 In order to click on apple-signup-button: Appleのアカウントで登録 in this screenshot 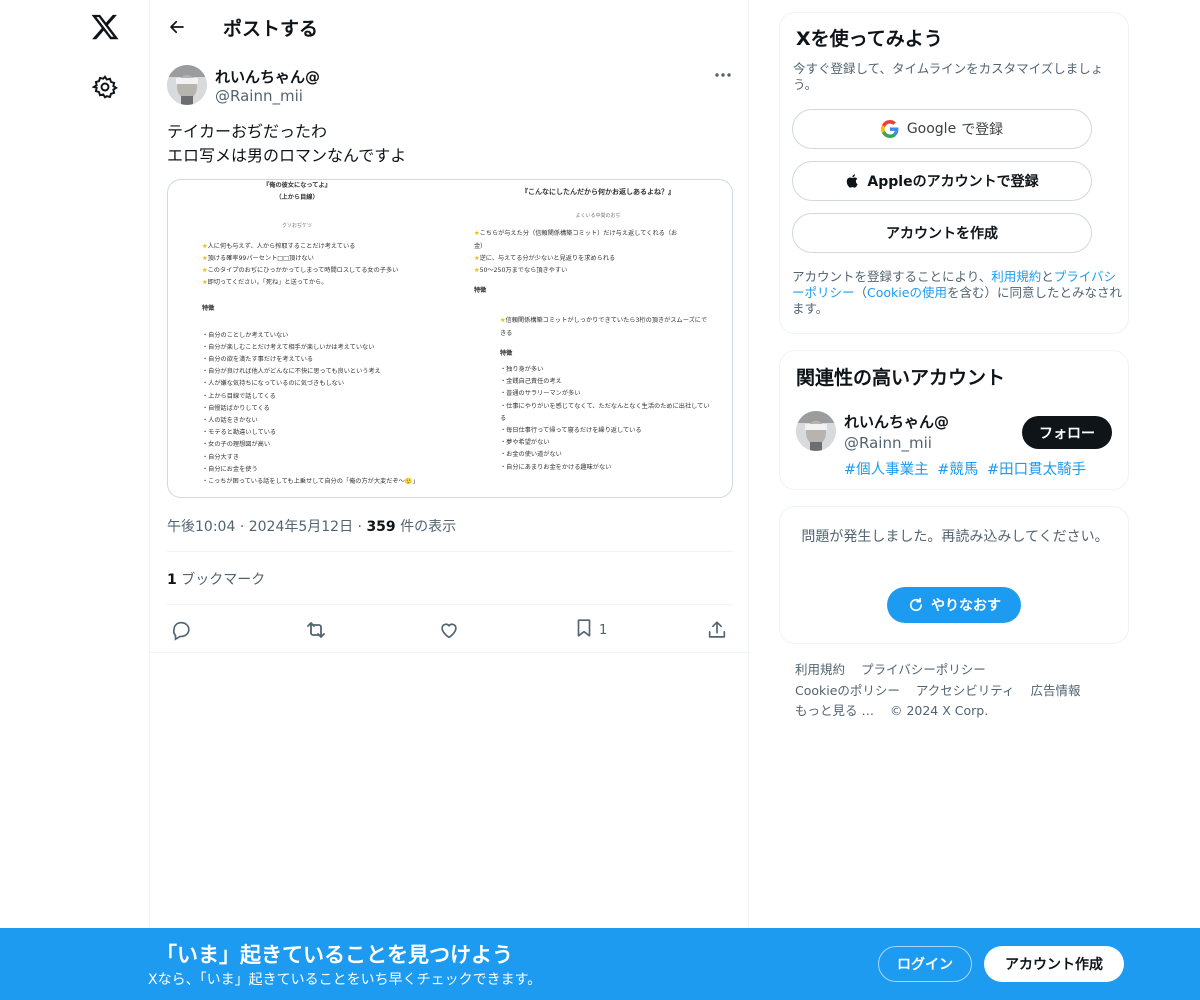, I will do `click(942, 181)`.